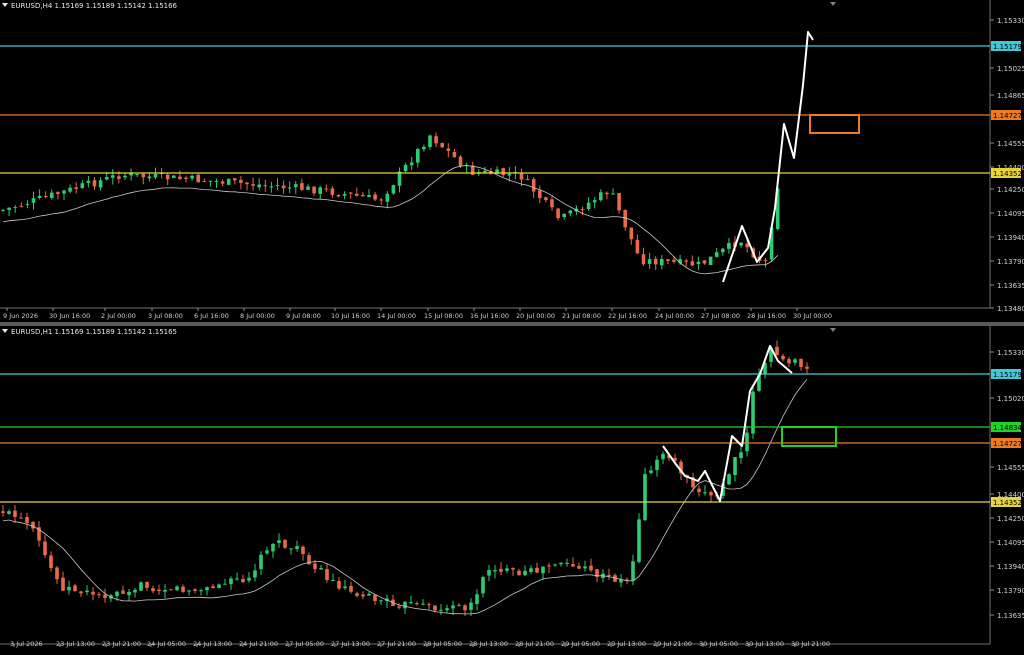 The width and height of the screenshot is (1024, 655). Describe the element at coordinates (1010, 567) in the screenshot. I see `h1-y-tick-label: 1.13940` at that location.